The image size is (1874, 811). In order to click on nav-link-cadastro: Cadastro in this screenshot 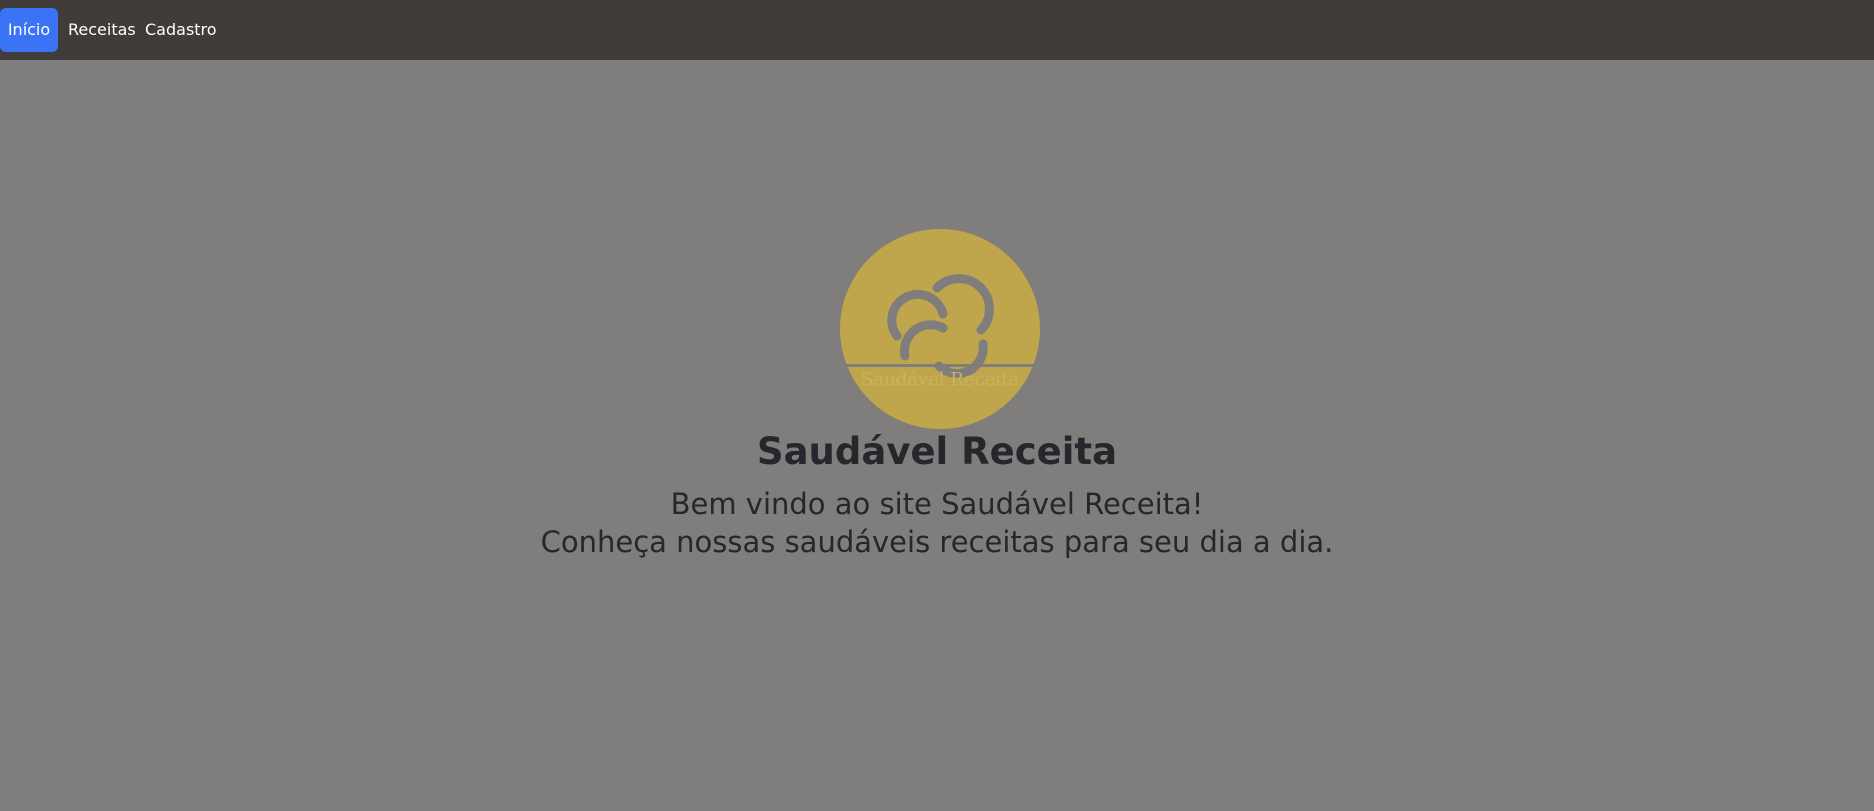, I will do `click(181, 30)`.